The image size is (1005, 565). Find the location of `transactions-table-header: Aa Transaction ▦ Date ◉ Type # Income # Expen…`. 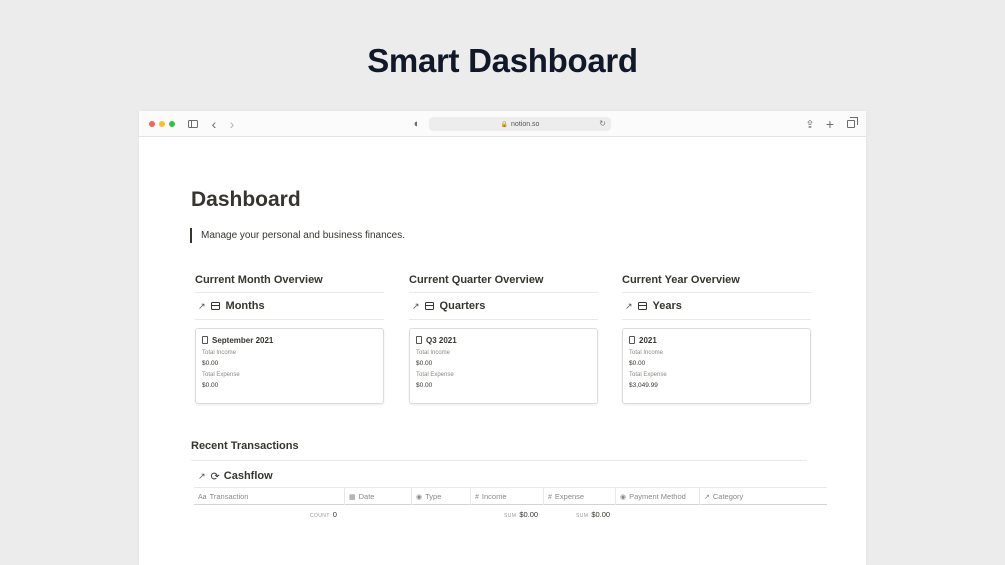

transactions-table-header: Aa Transaction ▦ Date ◉ Type # Income # Expen… is located at coordinates (510, 496).